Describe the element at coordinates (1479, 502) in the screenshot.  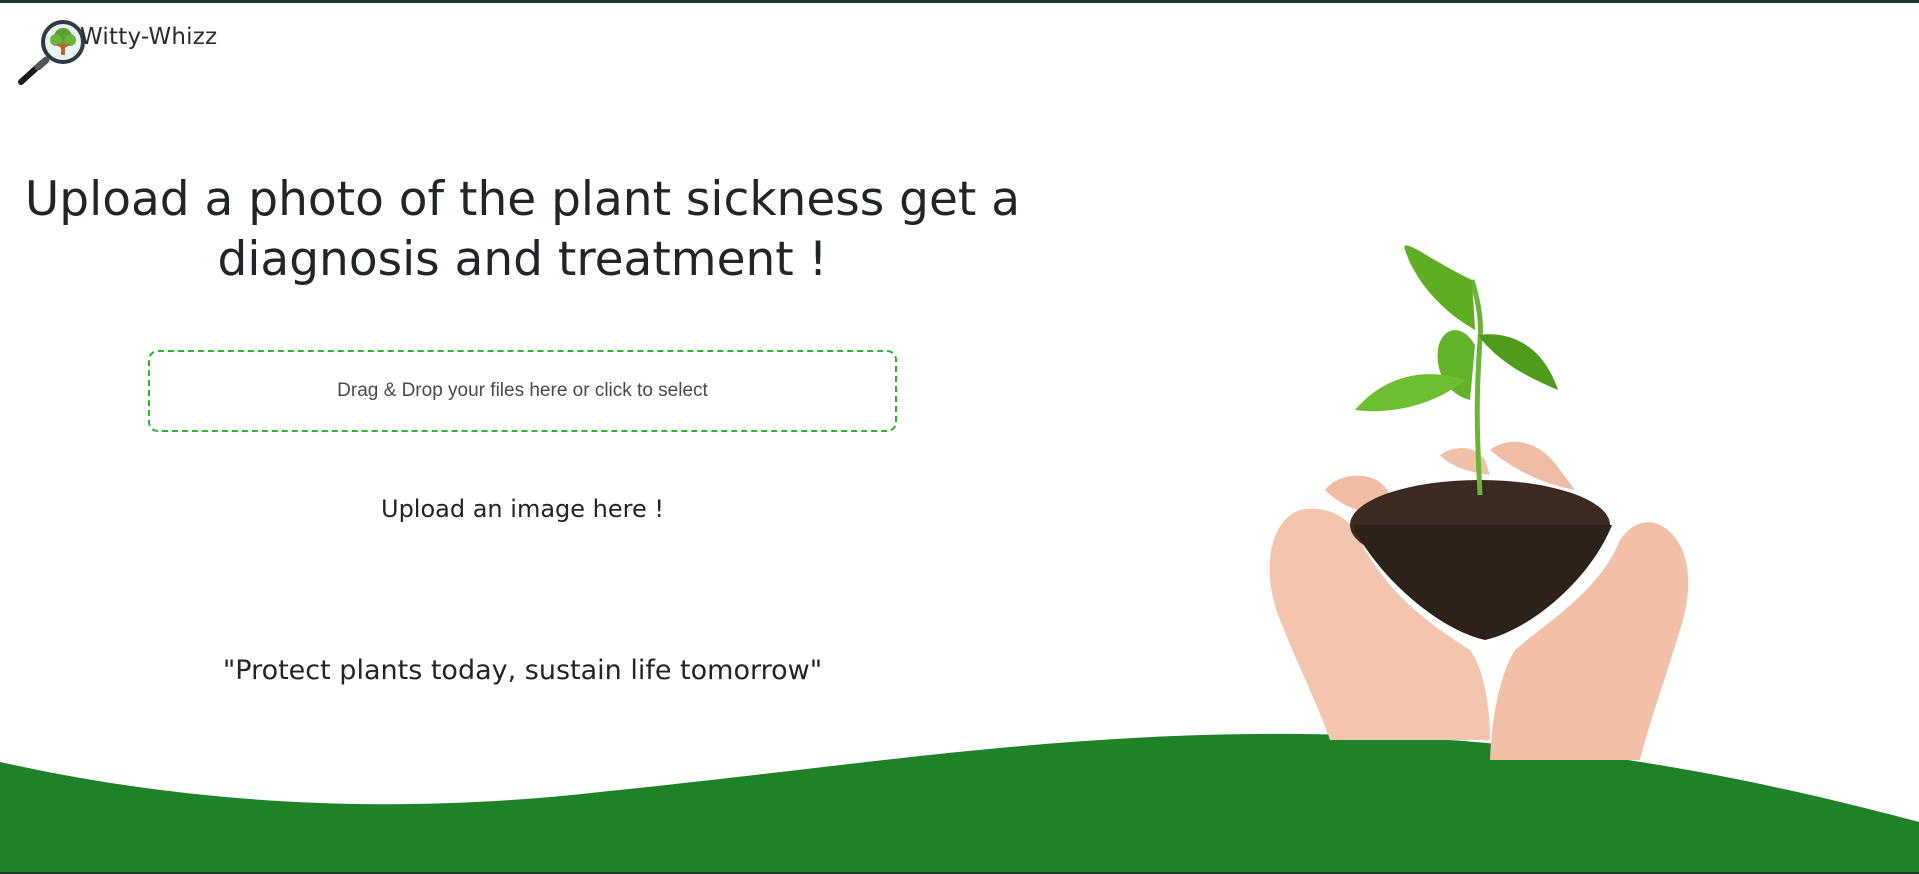
I see `hands-holding-sprout-icon` at that location.